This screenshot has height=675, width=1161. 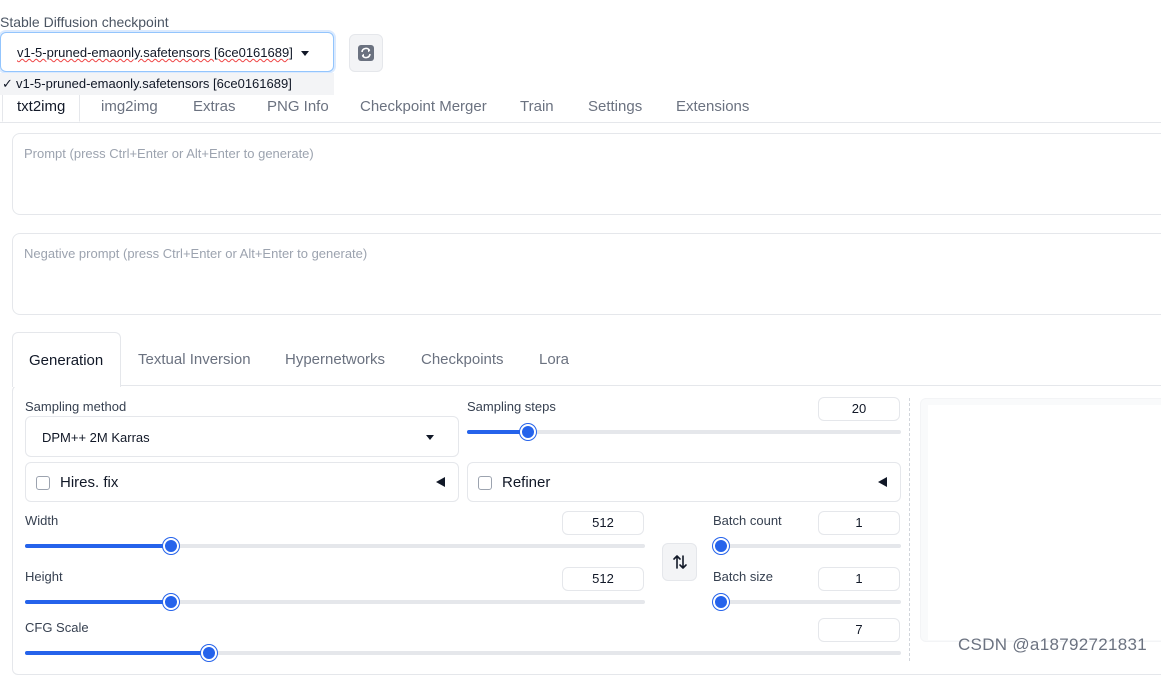 I want to click on watermark: CSDN @a18792721831, so click(x=1052, y=644).